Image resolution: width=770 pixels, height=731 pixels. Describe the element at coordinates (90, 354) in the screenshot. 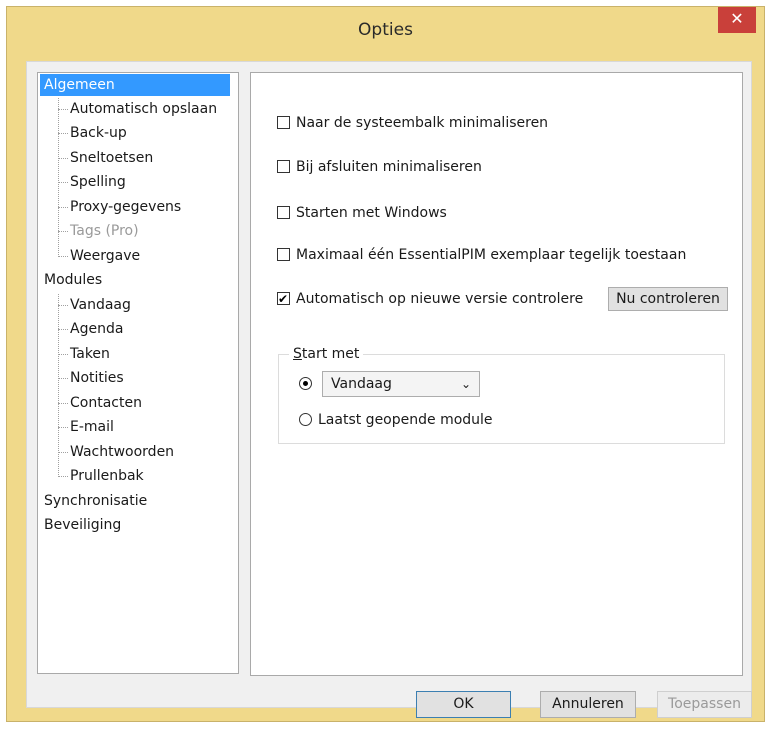

I see `tree-item-taken: Taken` at that location.